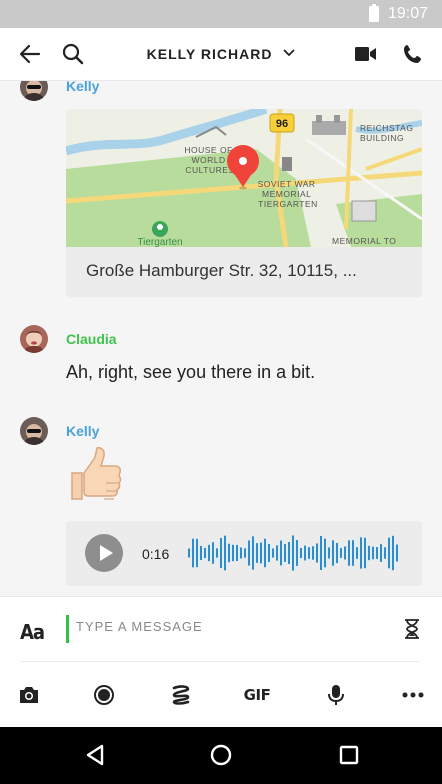 This screenshot has height=784, width=442. Describe the element at coordinates (413, 695) in the screenshot. I see `more-icon` at that location.